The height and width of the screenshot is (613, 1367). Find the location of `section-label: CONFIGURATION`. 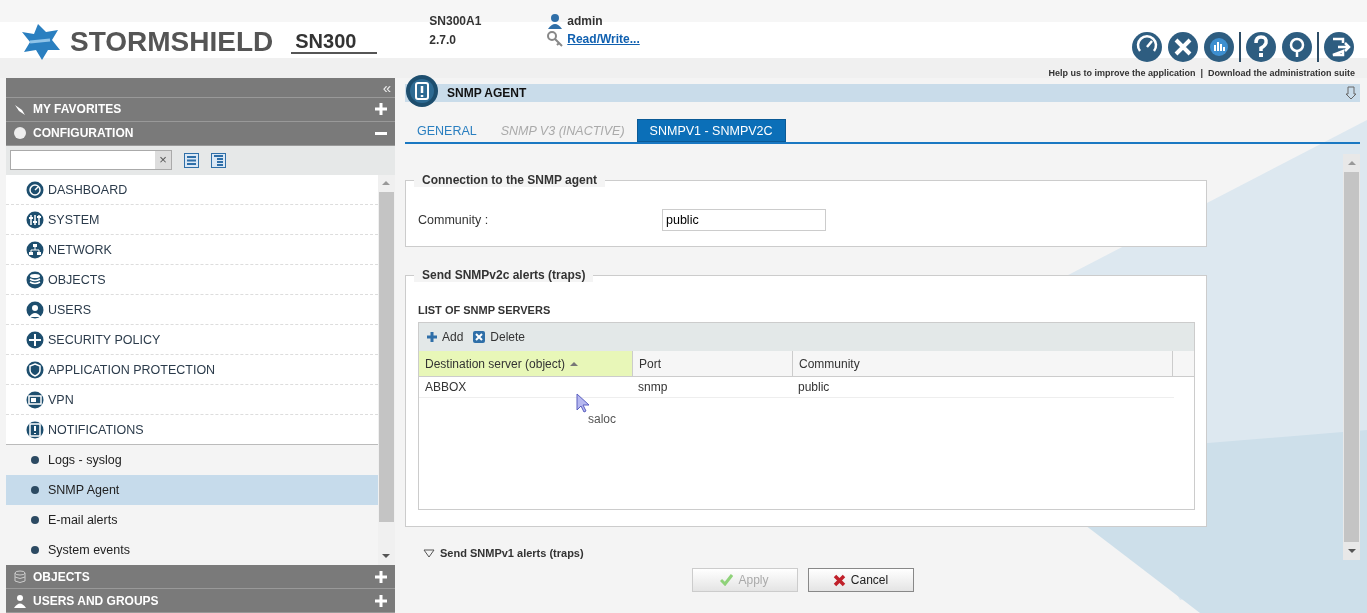

section-label: CONFIGURATION is located at coordinates (84, 133).